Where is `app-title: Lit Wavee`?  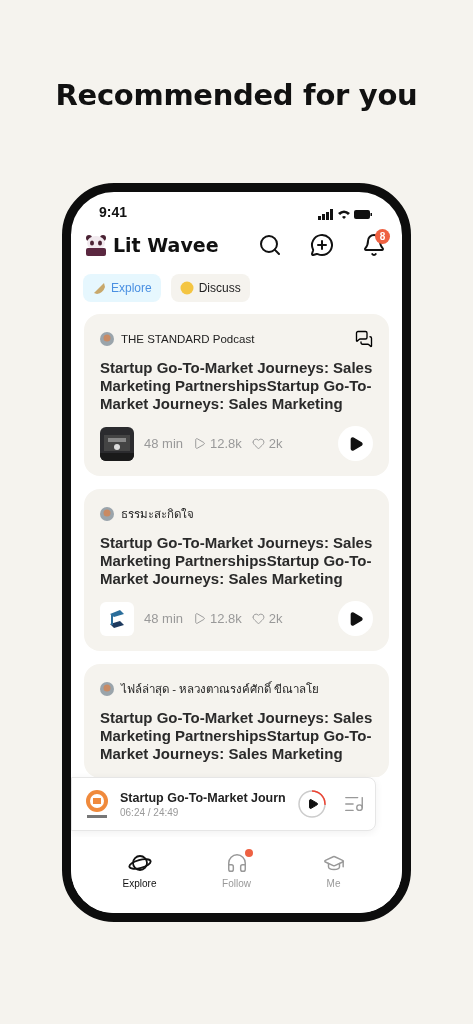 app-title: Lit Wavee is located at coordinates (166, 245).